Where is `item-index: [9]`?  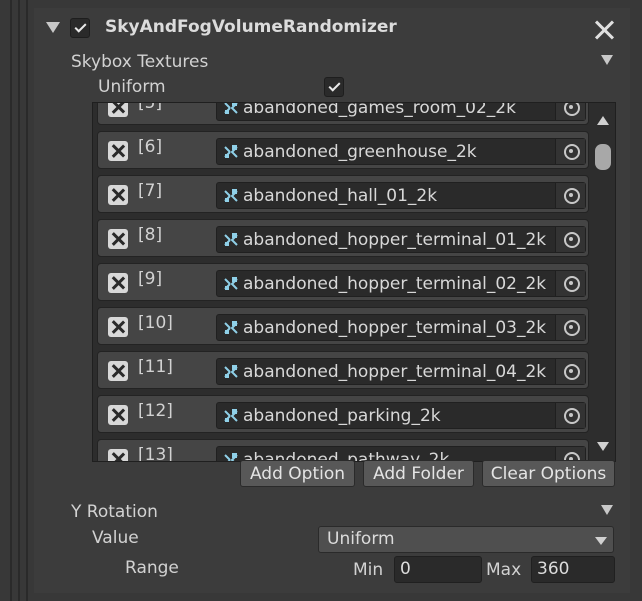
item-index: [9] is located at coordinates (150, 279).